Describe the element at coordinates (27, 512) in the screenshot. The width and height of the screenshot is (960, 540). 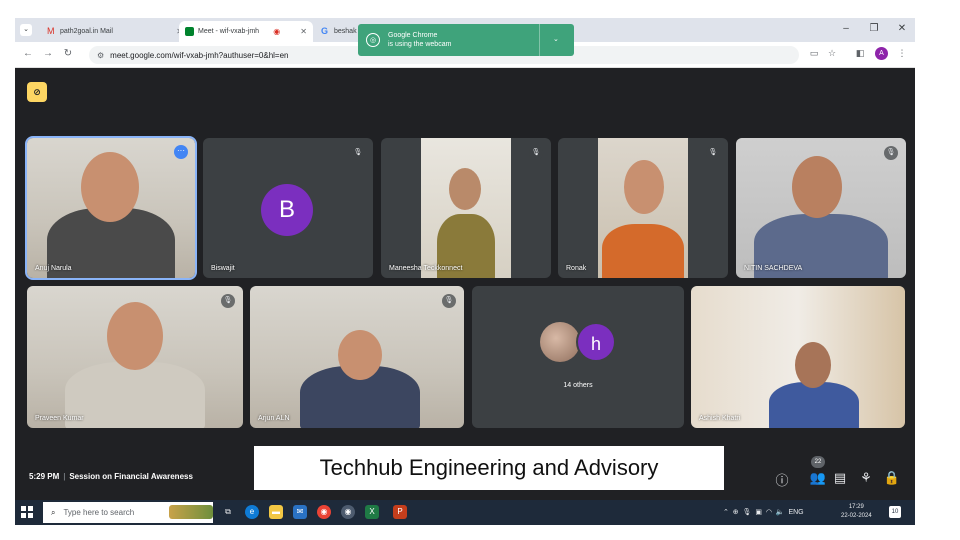
I see `windows-start-icon` at that location.